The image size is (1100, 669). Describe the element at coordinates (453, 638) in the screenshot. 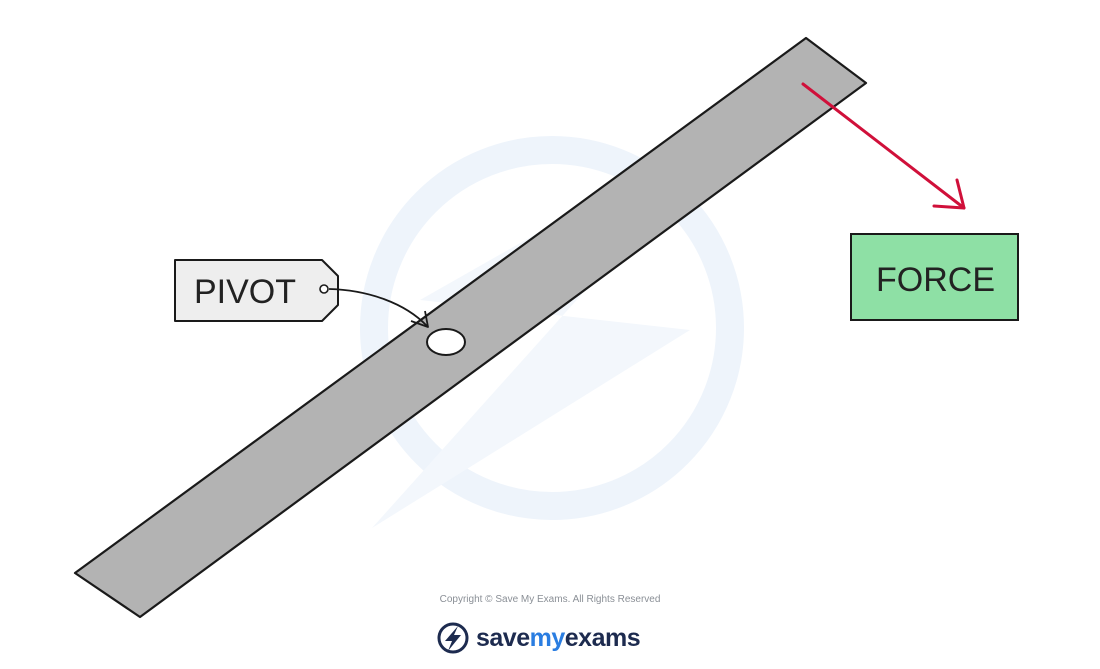

I see `lightning-bolt-circle-icon` at that location.